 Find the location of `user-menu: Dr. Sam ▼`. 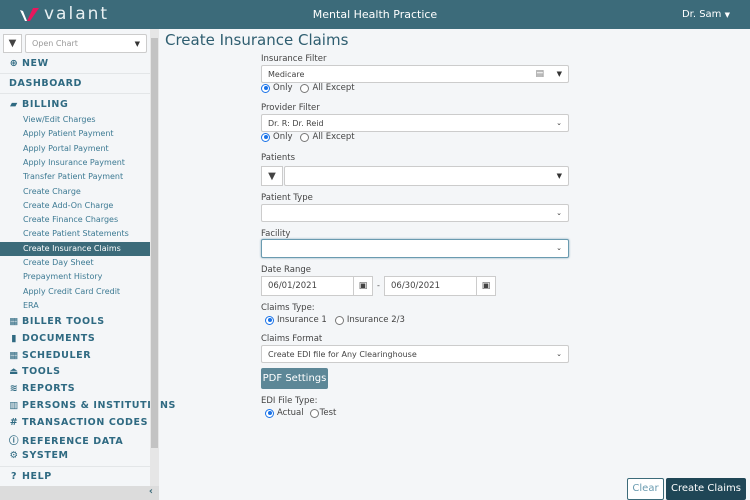

user-menu: Dr. Sam ▼ is located at coordinates (706, 14).